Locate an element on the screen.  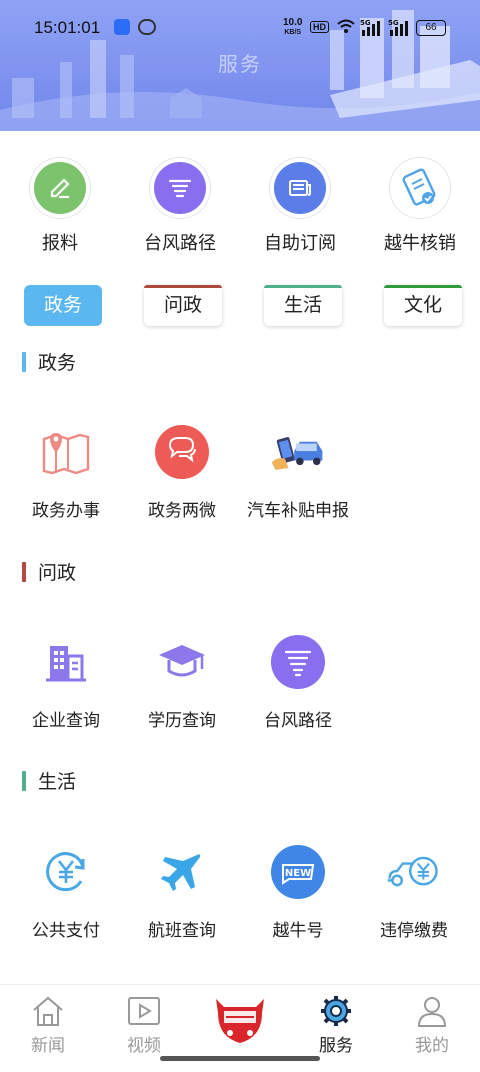
nav-label: 视频 is located at coordinates (144, 1045).